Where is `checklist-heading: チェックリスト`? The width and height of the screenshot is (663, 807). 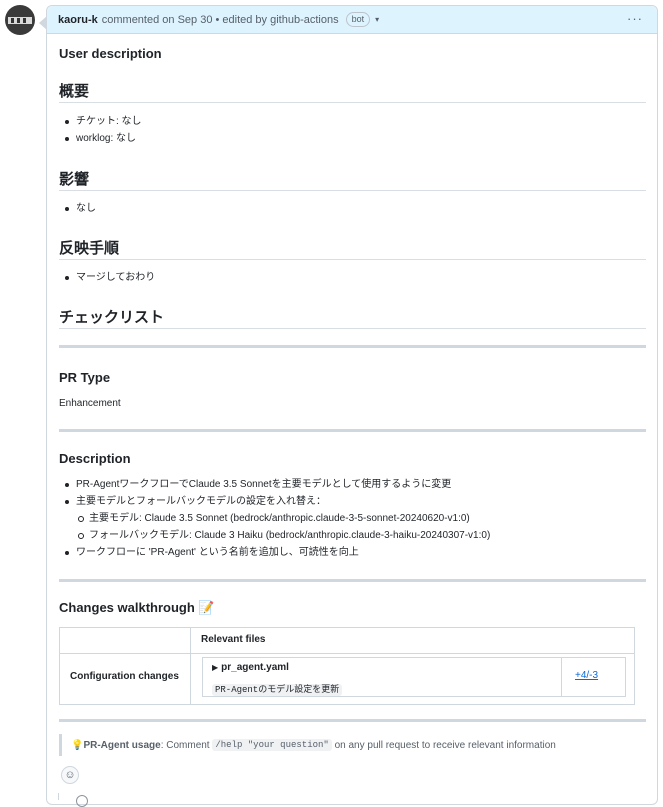
checklist-heading: チェックリスト is located at coordinates (112, 317).